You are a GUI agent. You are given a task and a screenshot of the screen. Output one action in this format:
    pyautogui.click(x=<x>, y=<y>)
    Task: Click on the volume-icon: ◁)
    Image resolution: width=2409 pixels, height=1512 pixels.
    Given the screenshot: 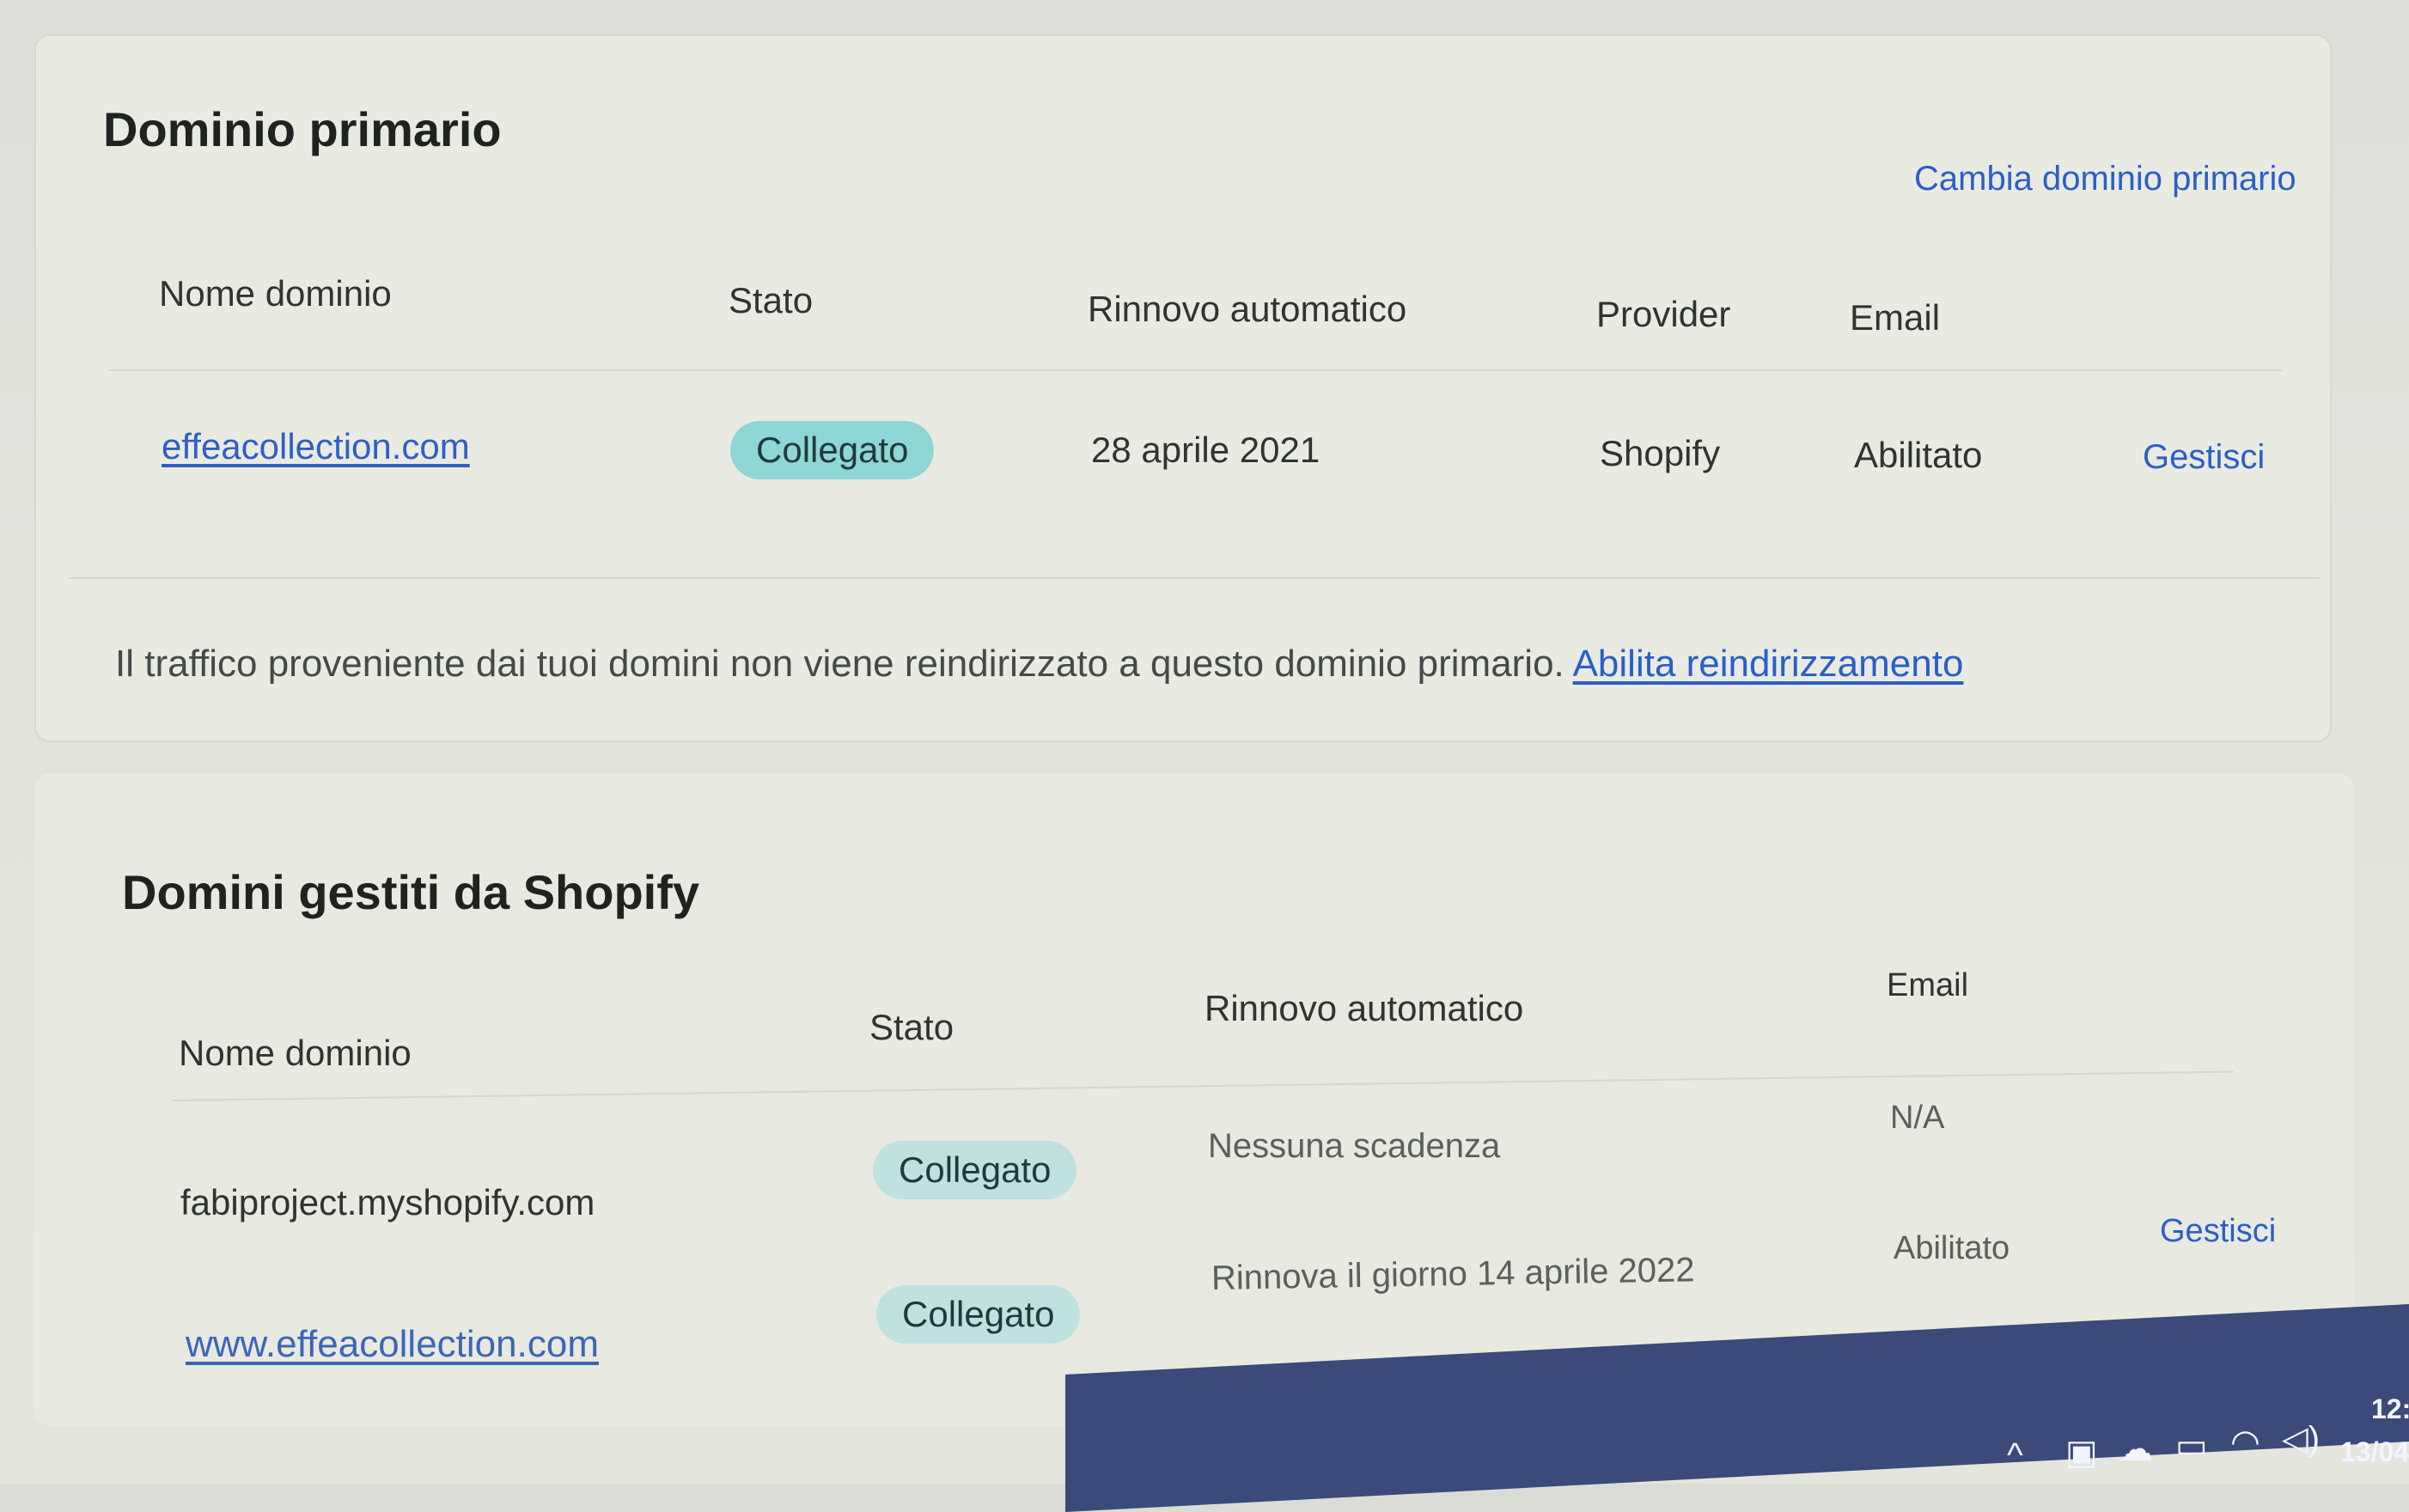 What is the action you would take?
    pyautogui.click(x=2301, y=1439)
    